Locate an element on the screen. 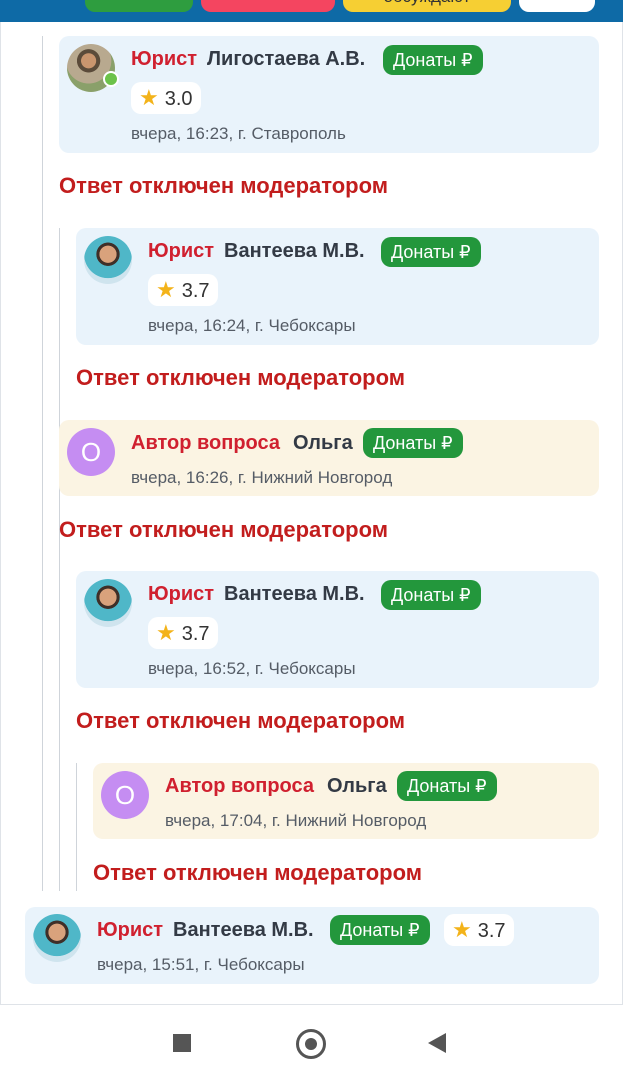 The width and height of the screenshot is (623, 1080). home-circle-inner is located at coordinates (311, 1044).